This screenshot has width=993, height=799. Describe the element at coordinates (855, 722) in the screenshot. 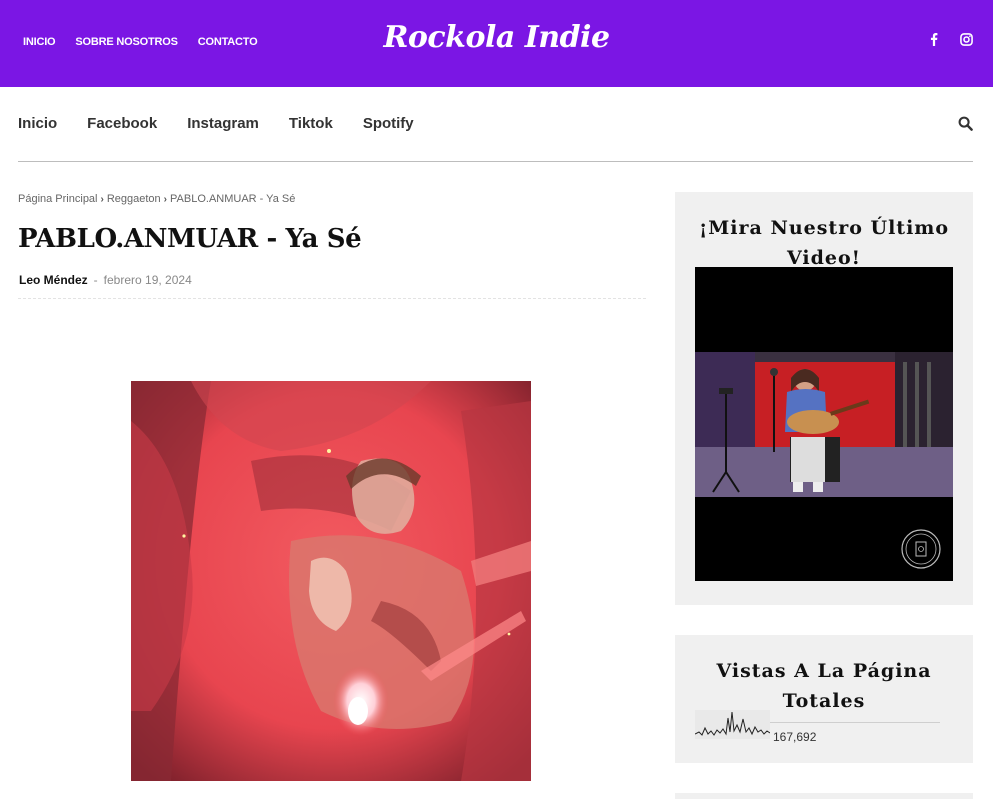

I see `stats-divider` at that location.